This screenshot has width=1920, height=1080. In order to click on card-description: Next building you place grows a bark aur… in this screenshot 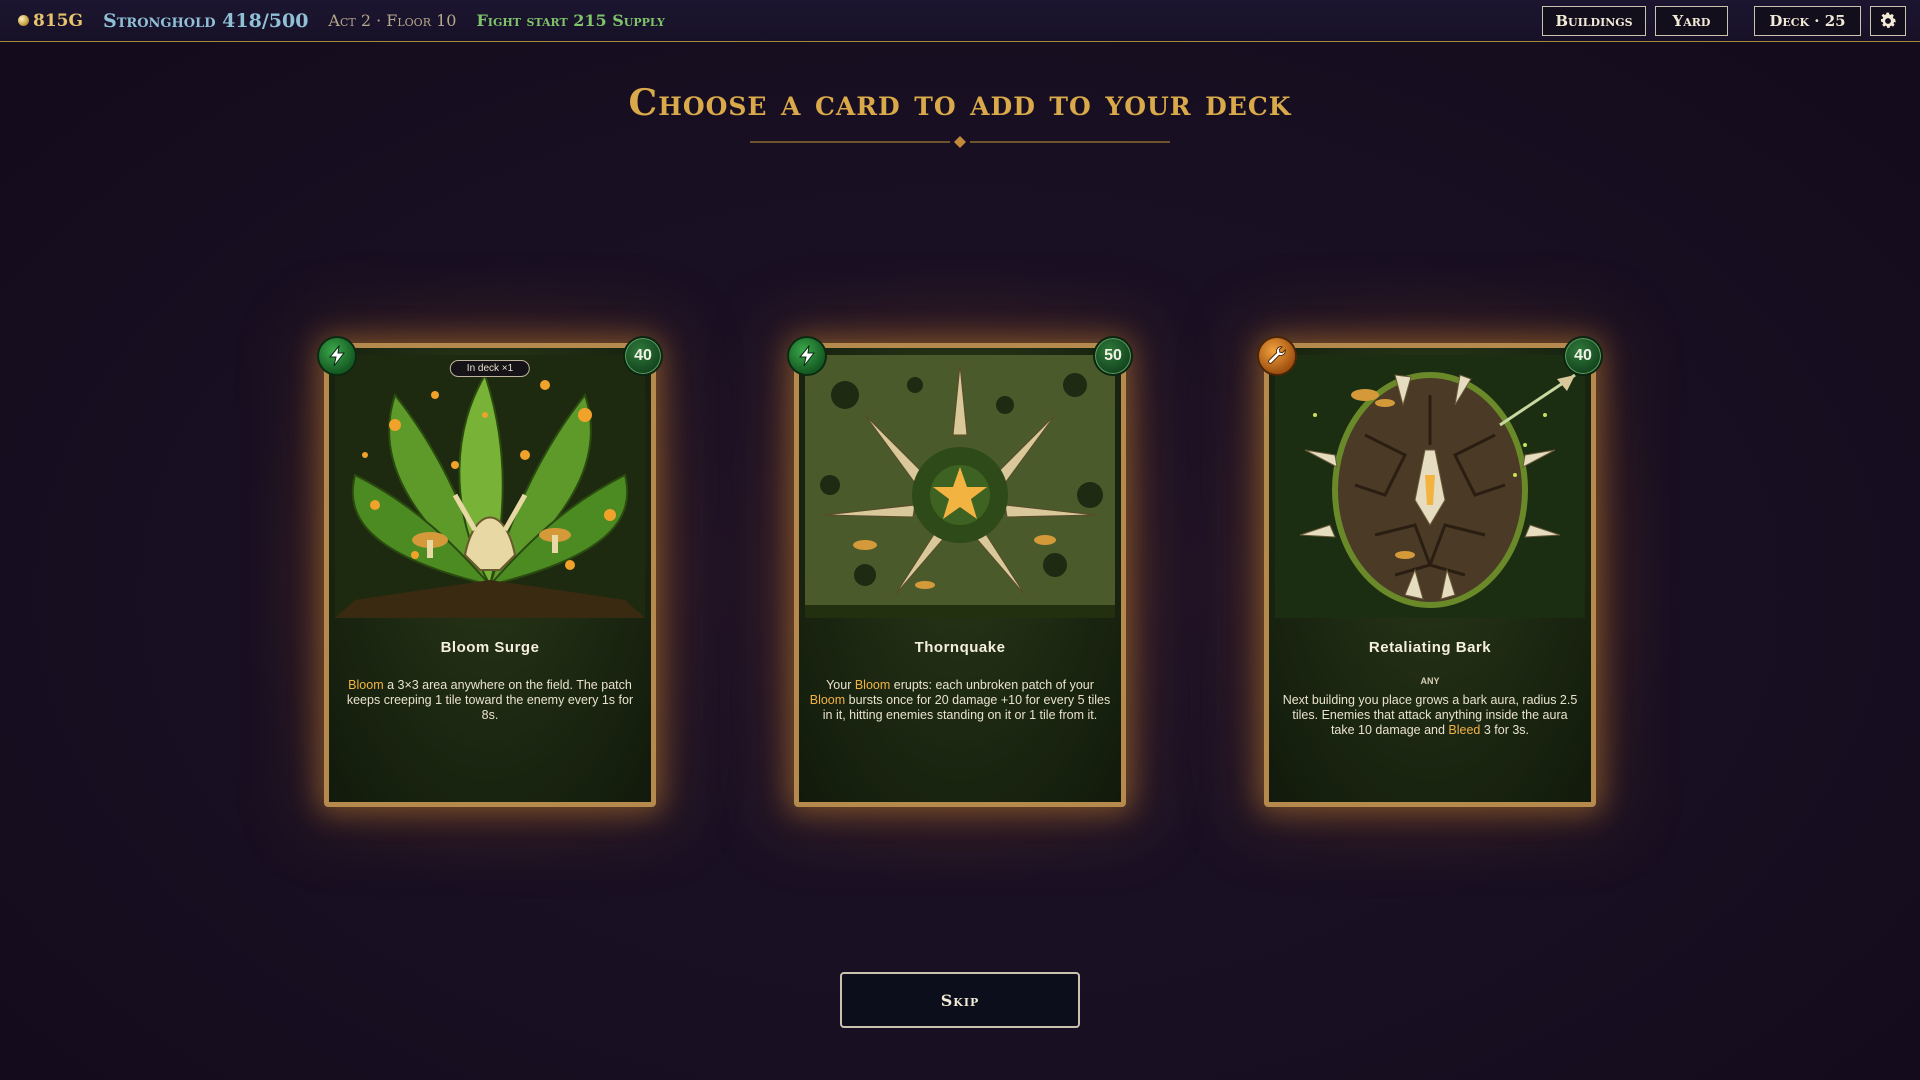, I will do `click(1430, 715)`.